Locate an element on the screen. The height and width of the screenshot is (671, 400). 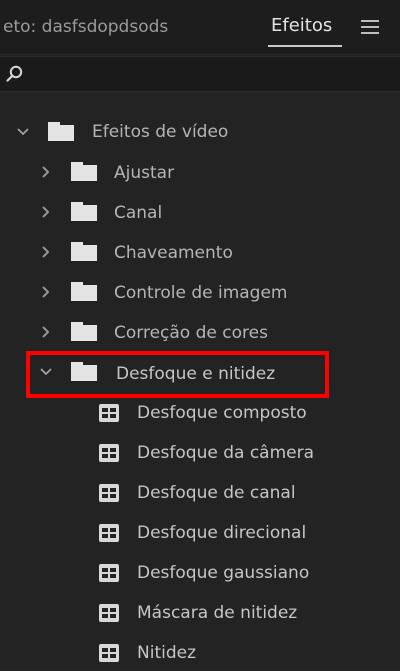
tree-root-video-effects: Efeitos de vídeo is located at coordinates (200, 133).